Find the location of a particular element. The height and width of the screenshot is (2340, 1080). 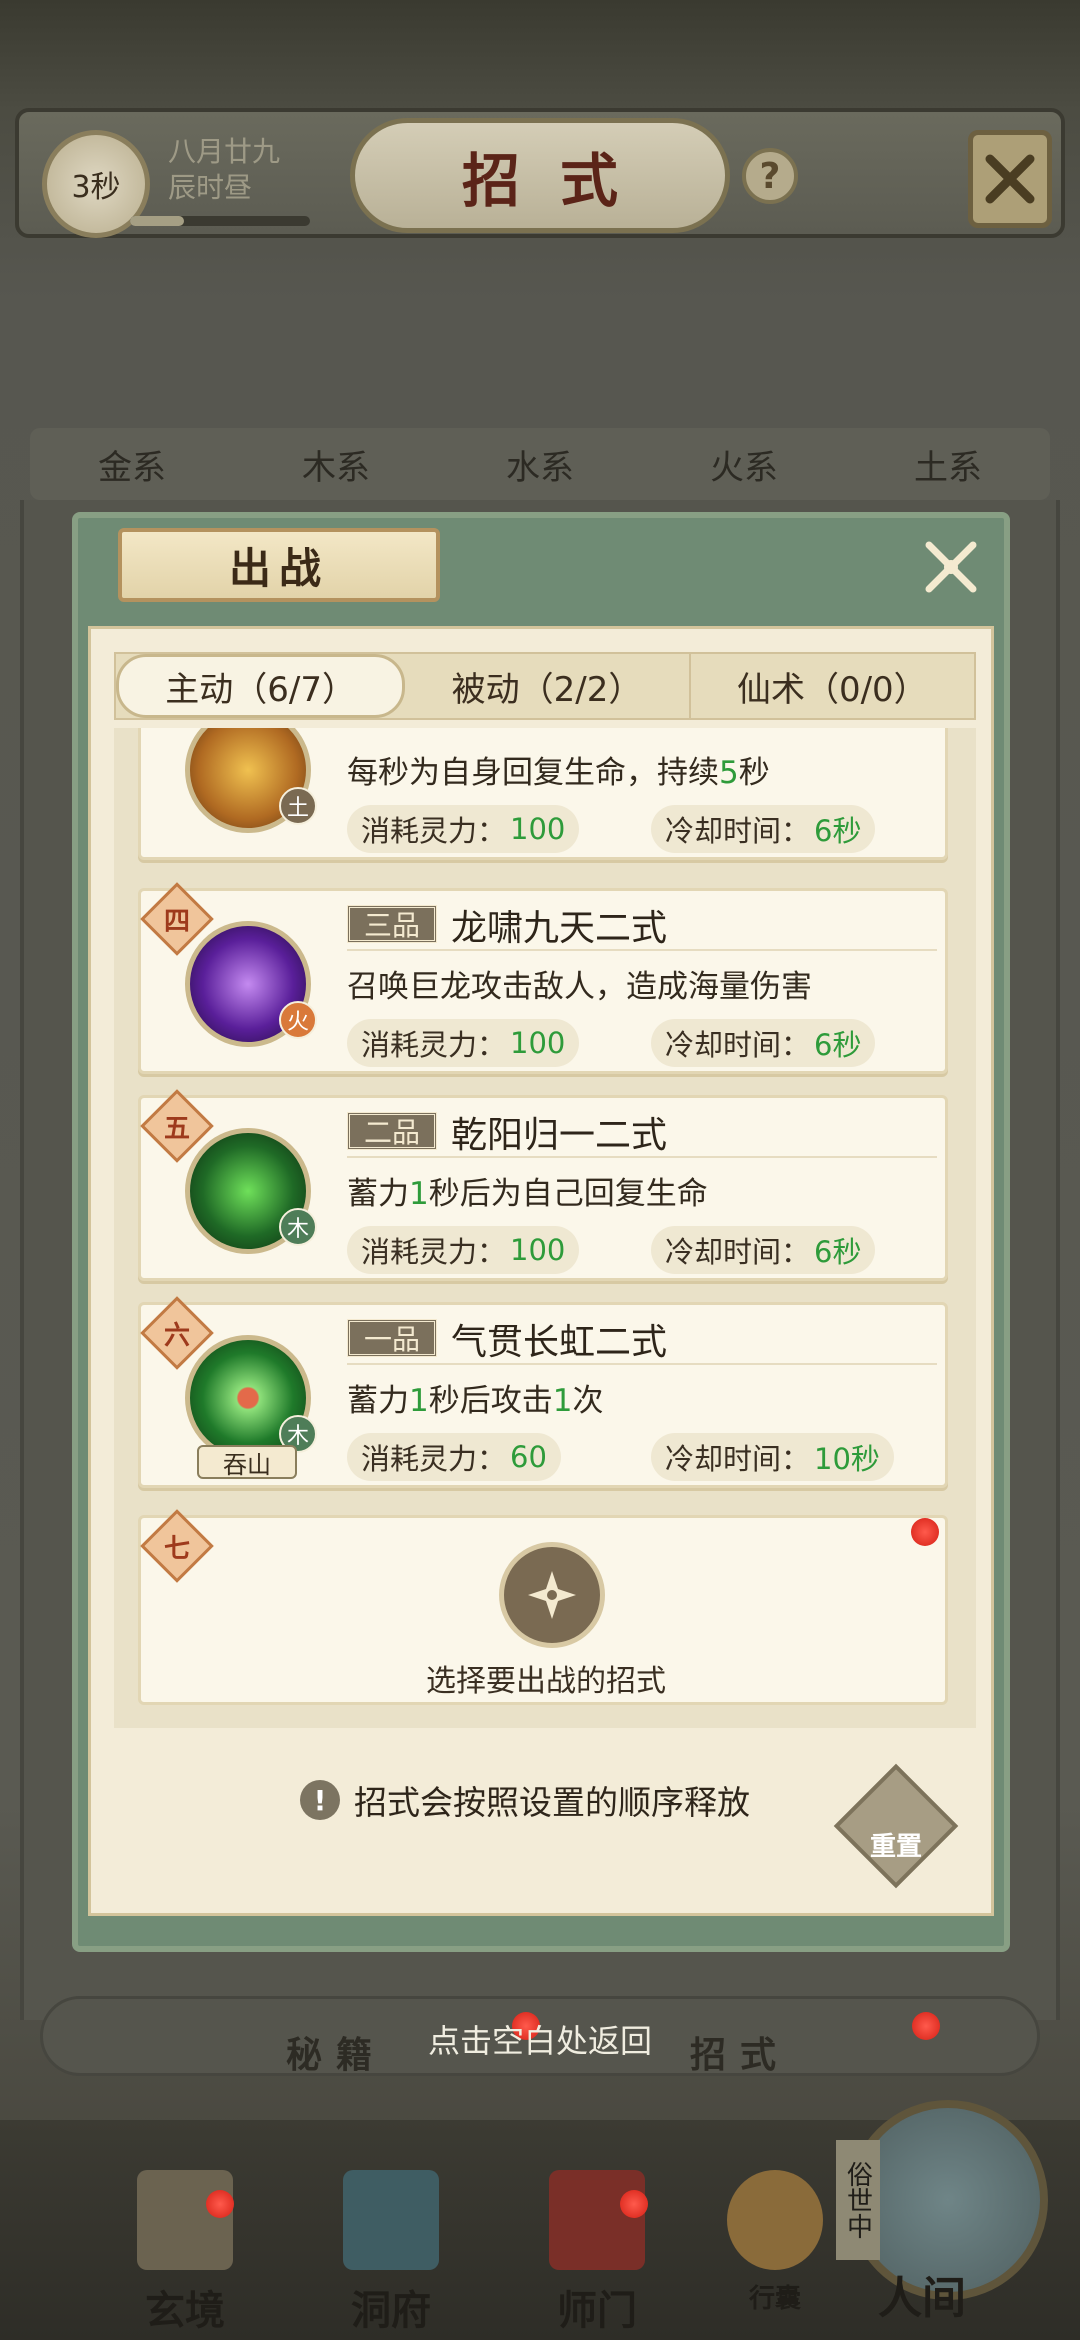

empty-skill-slot: 七 选择要出战的招式 is located at coordinates (543, 1607).